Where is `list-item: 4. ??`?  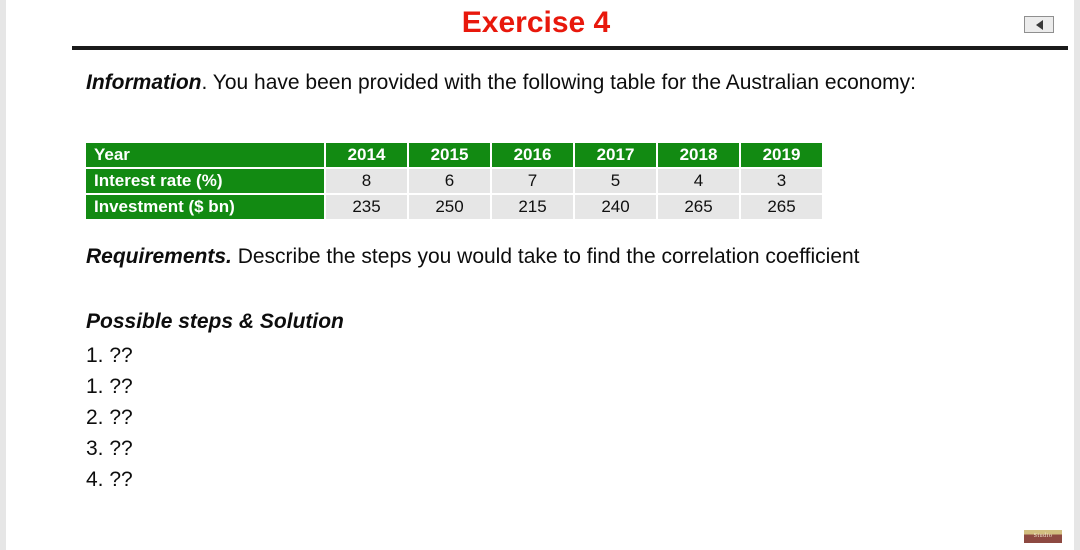 list-item: 4. ?? is located at coordinates (109, 479).